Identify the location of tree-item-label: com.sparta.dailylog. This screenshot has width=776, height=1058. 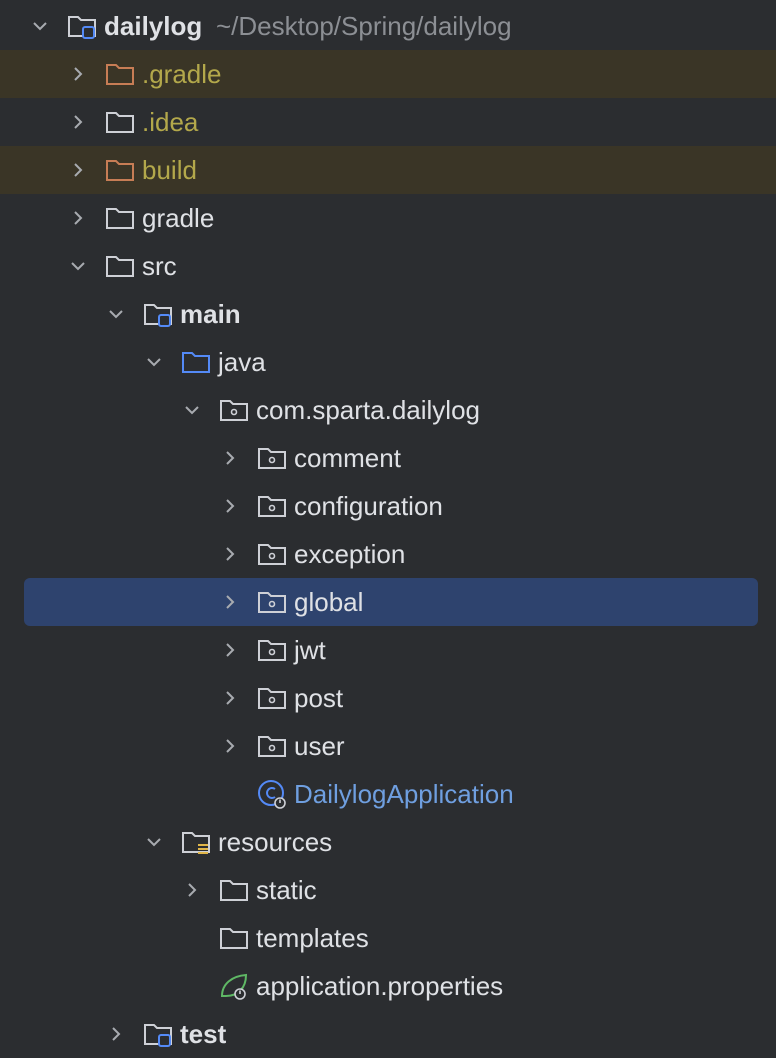
(368, 410).